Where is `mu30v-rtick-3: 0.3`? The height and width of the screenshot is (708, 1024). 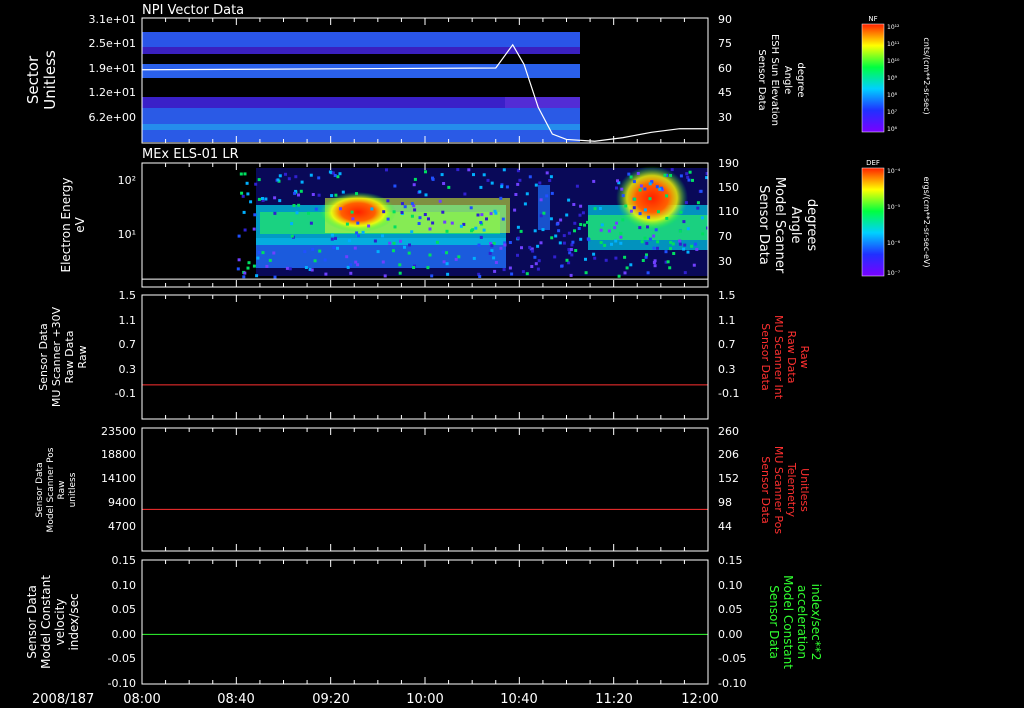 mu30v-rtick-3: 0.3 is located at coordinates (727, 369).